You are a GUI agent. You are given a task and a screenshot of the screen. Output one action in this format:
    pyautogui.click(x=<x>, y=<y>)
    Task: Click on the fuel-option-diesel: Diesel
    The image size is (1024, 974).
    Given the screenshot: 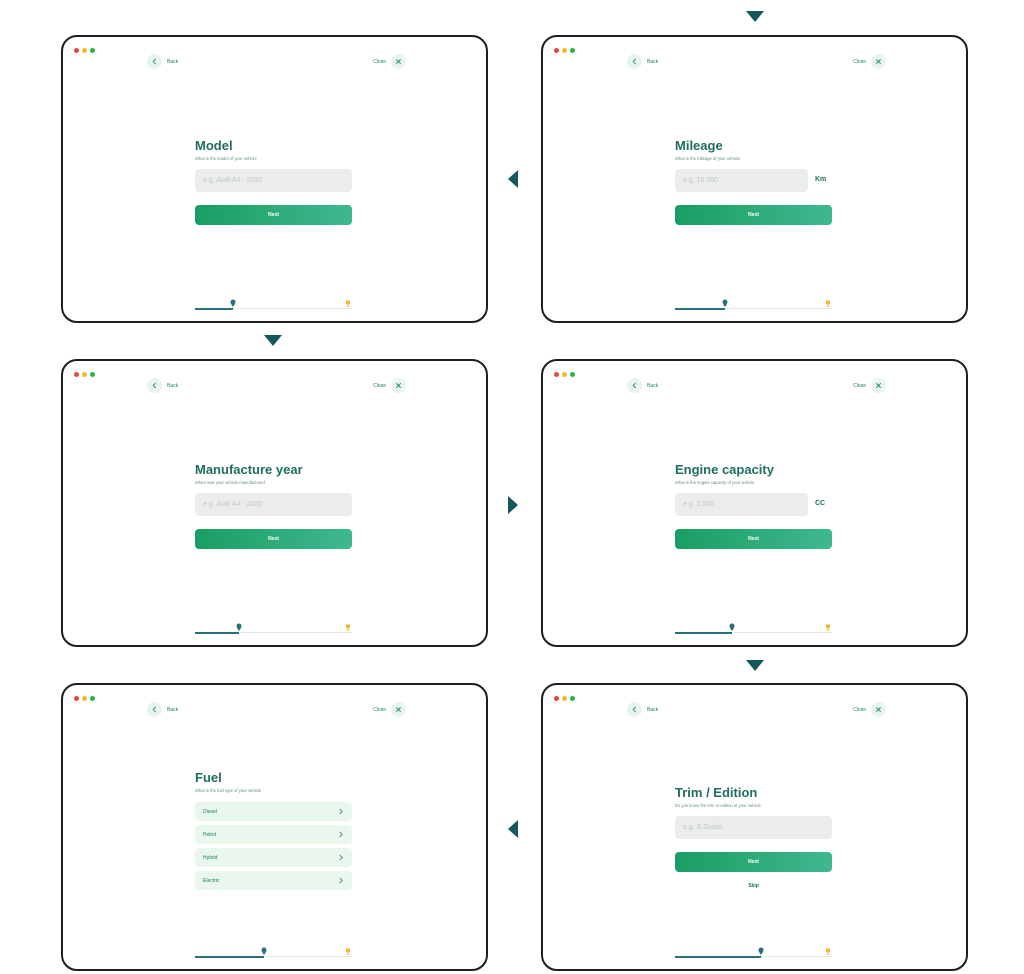 What is the action you would take?
    pyautogui.click(x=273, y=811)
    